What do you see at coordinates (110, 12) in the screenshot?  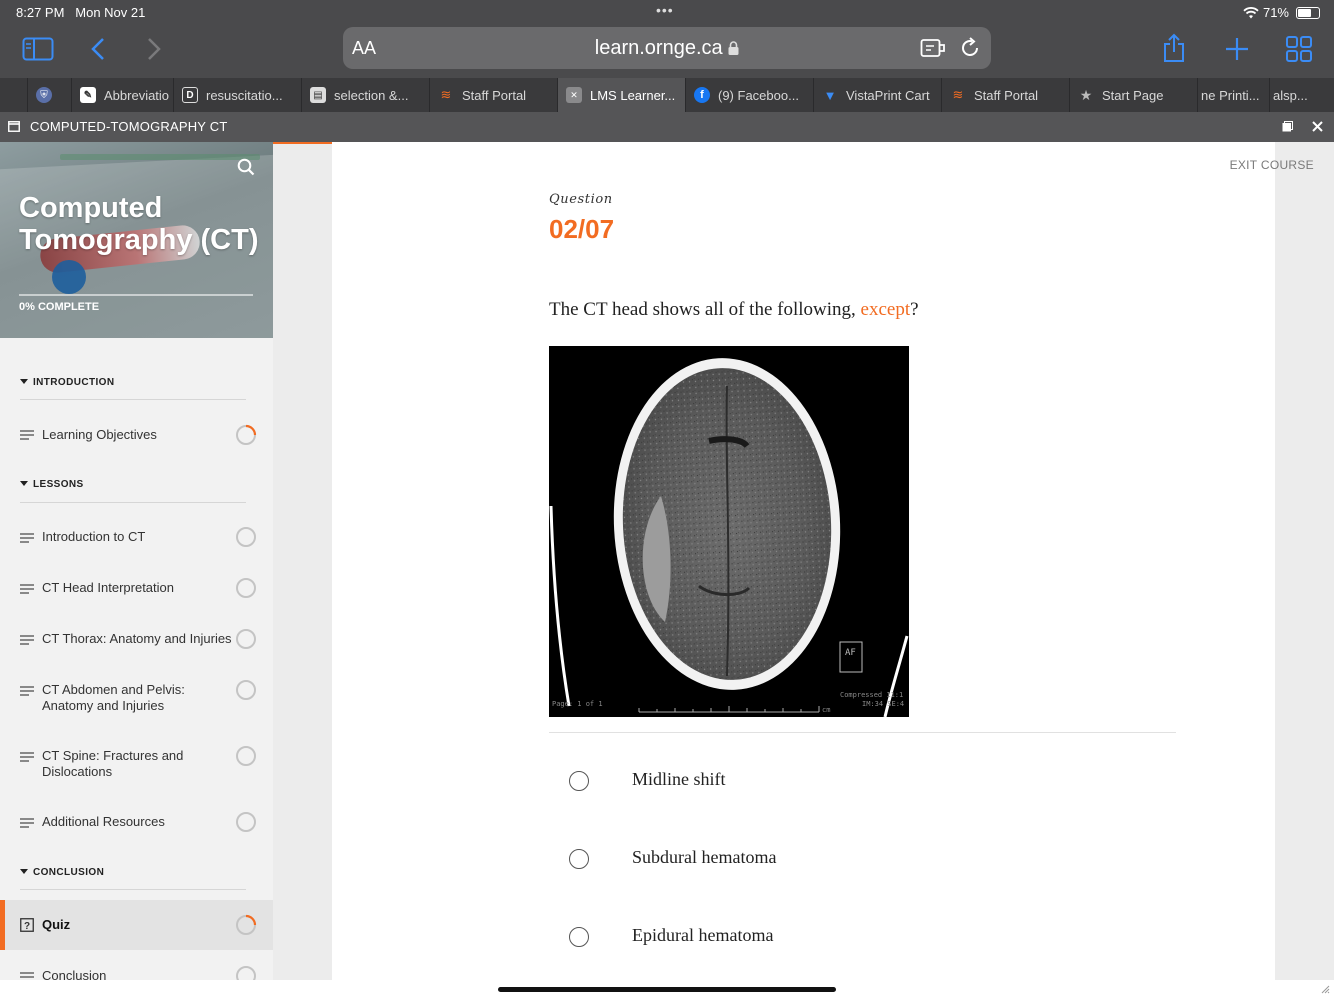 I see `status-date: Mon Nov 21` at bounding box center [110, 12].